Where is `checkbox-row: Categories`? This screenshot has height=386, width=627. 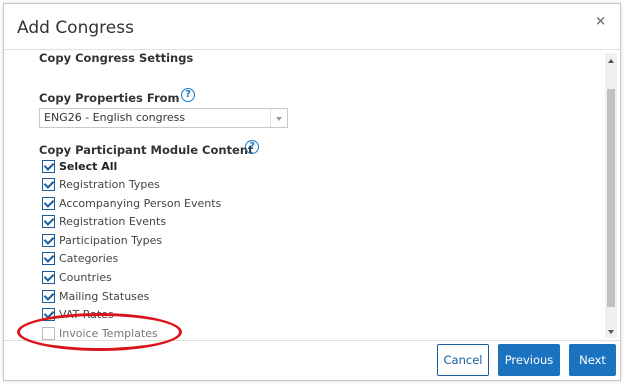
checkbox-row: Categories is located at coordinates (80, 258).